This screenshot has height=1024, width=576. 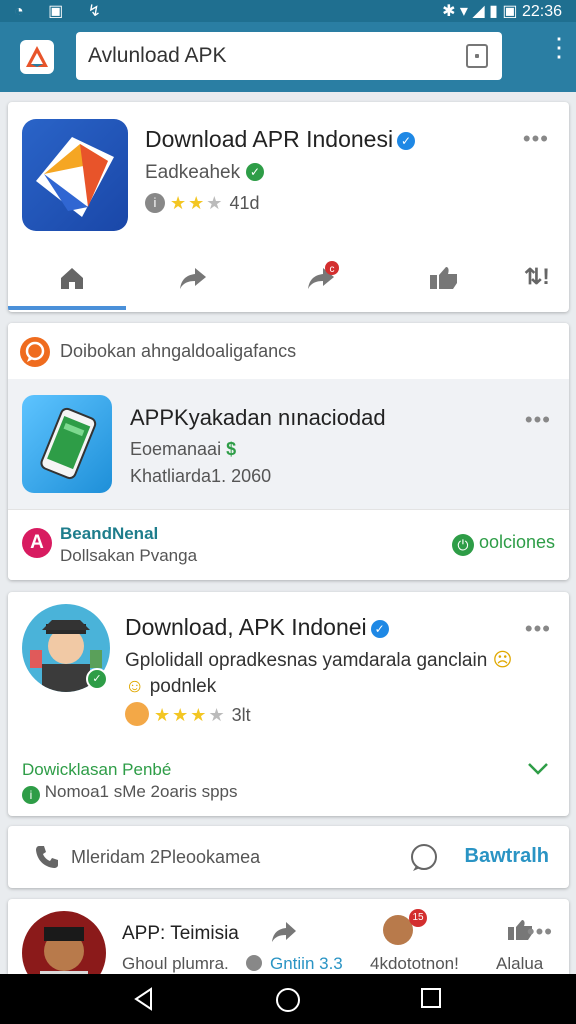 I want to click on status-icons-left: ◔ ▣ ↯, so click(x=63, y=11).